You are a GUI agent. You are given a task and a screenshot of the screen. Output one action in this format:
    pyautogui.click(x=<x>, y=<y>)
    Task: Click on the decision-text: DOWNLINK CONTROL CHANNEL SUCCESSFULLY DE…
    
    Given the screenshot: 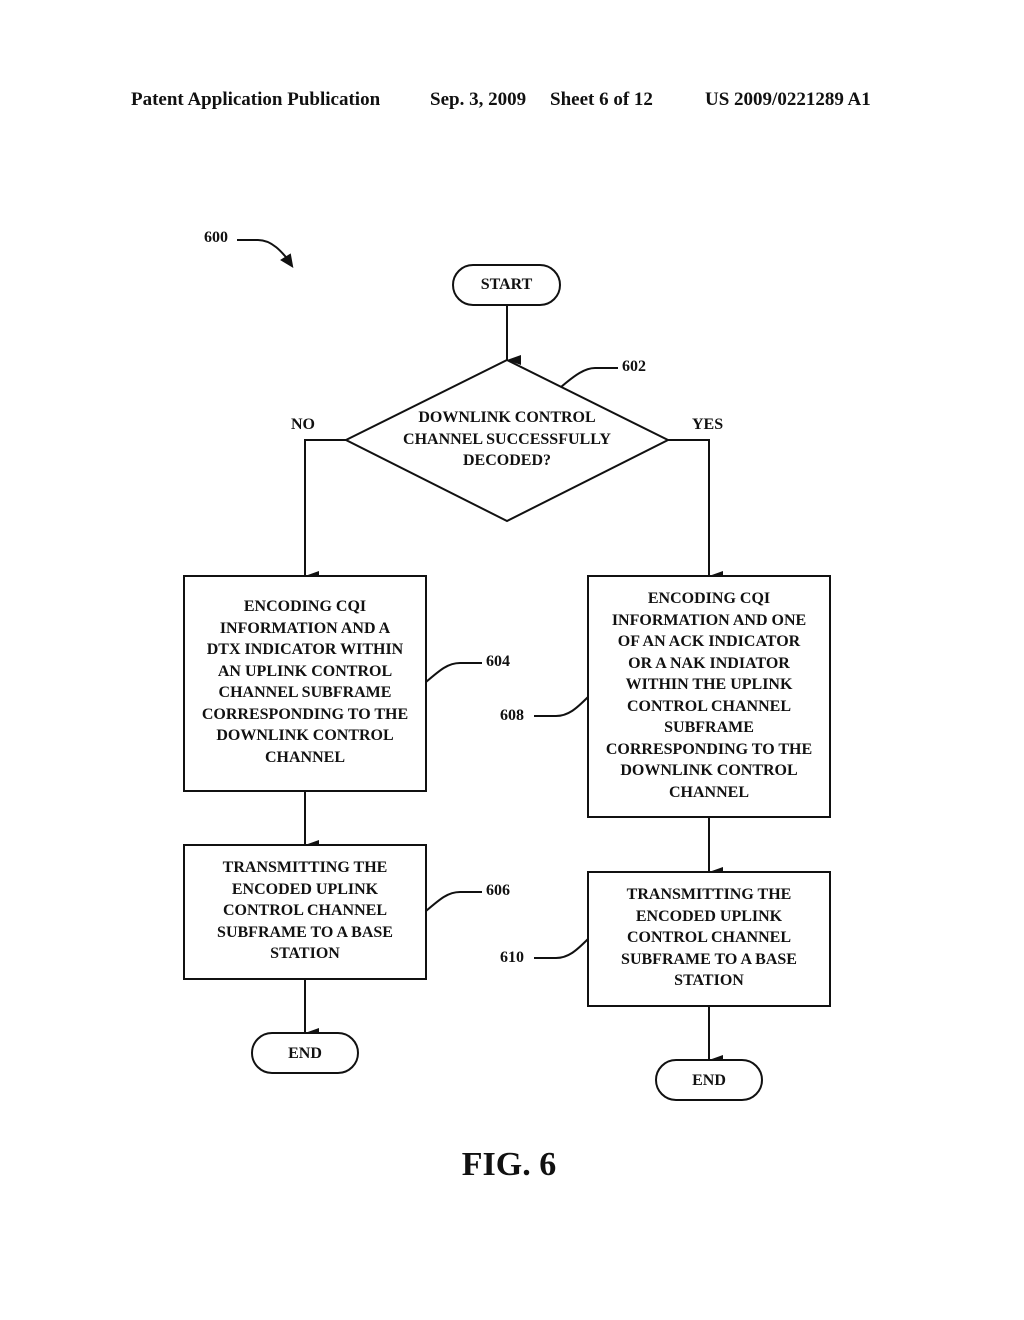 What is the action you would take?
    pyautogui.click(x=507, y=439)
    